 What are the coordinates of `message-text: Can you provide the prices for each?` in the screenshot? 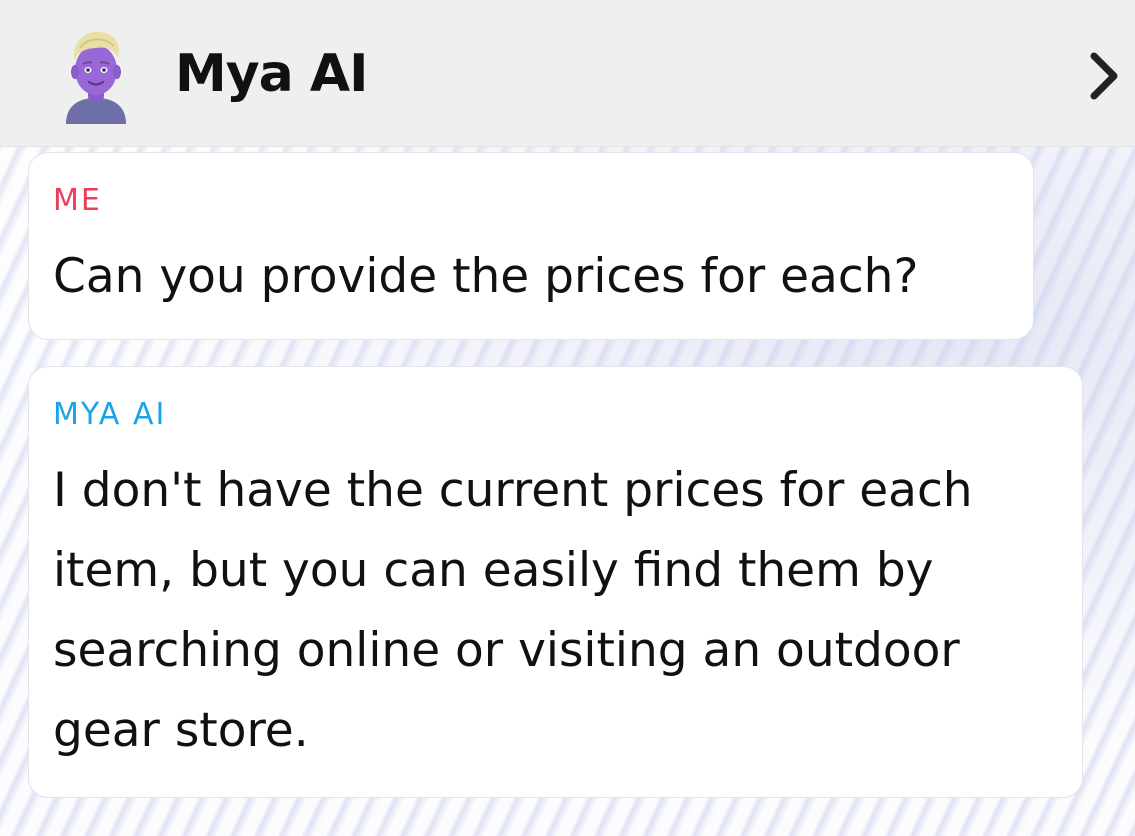 It's located at (486, 276).